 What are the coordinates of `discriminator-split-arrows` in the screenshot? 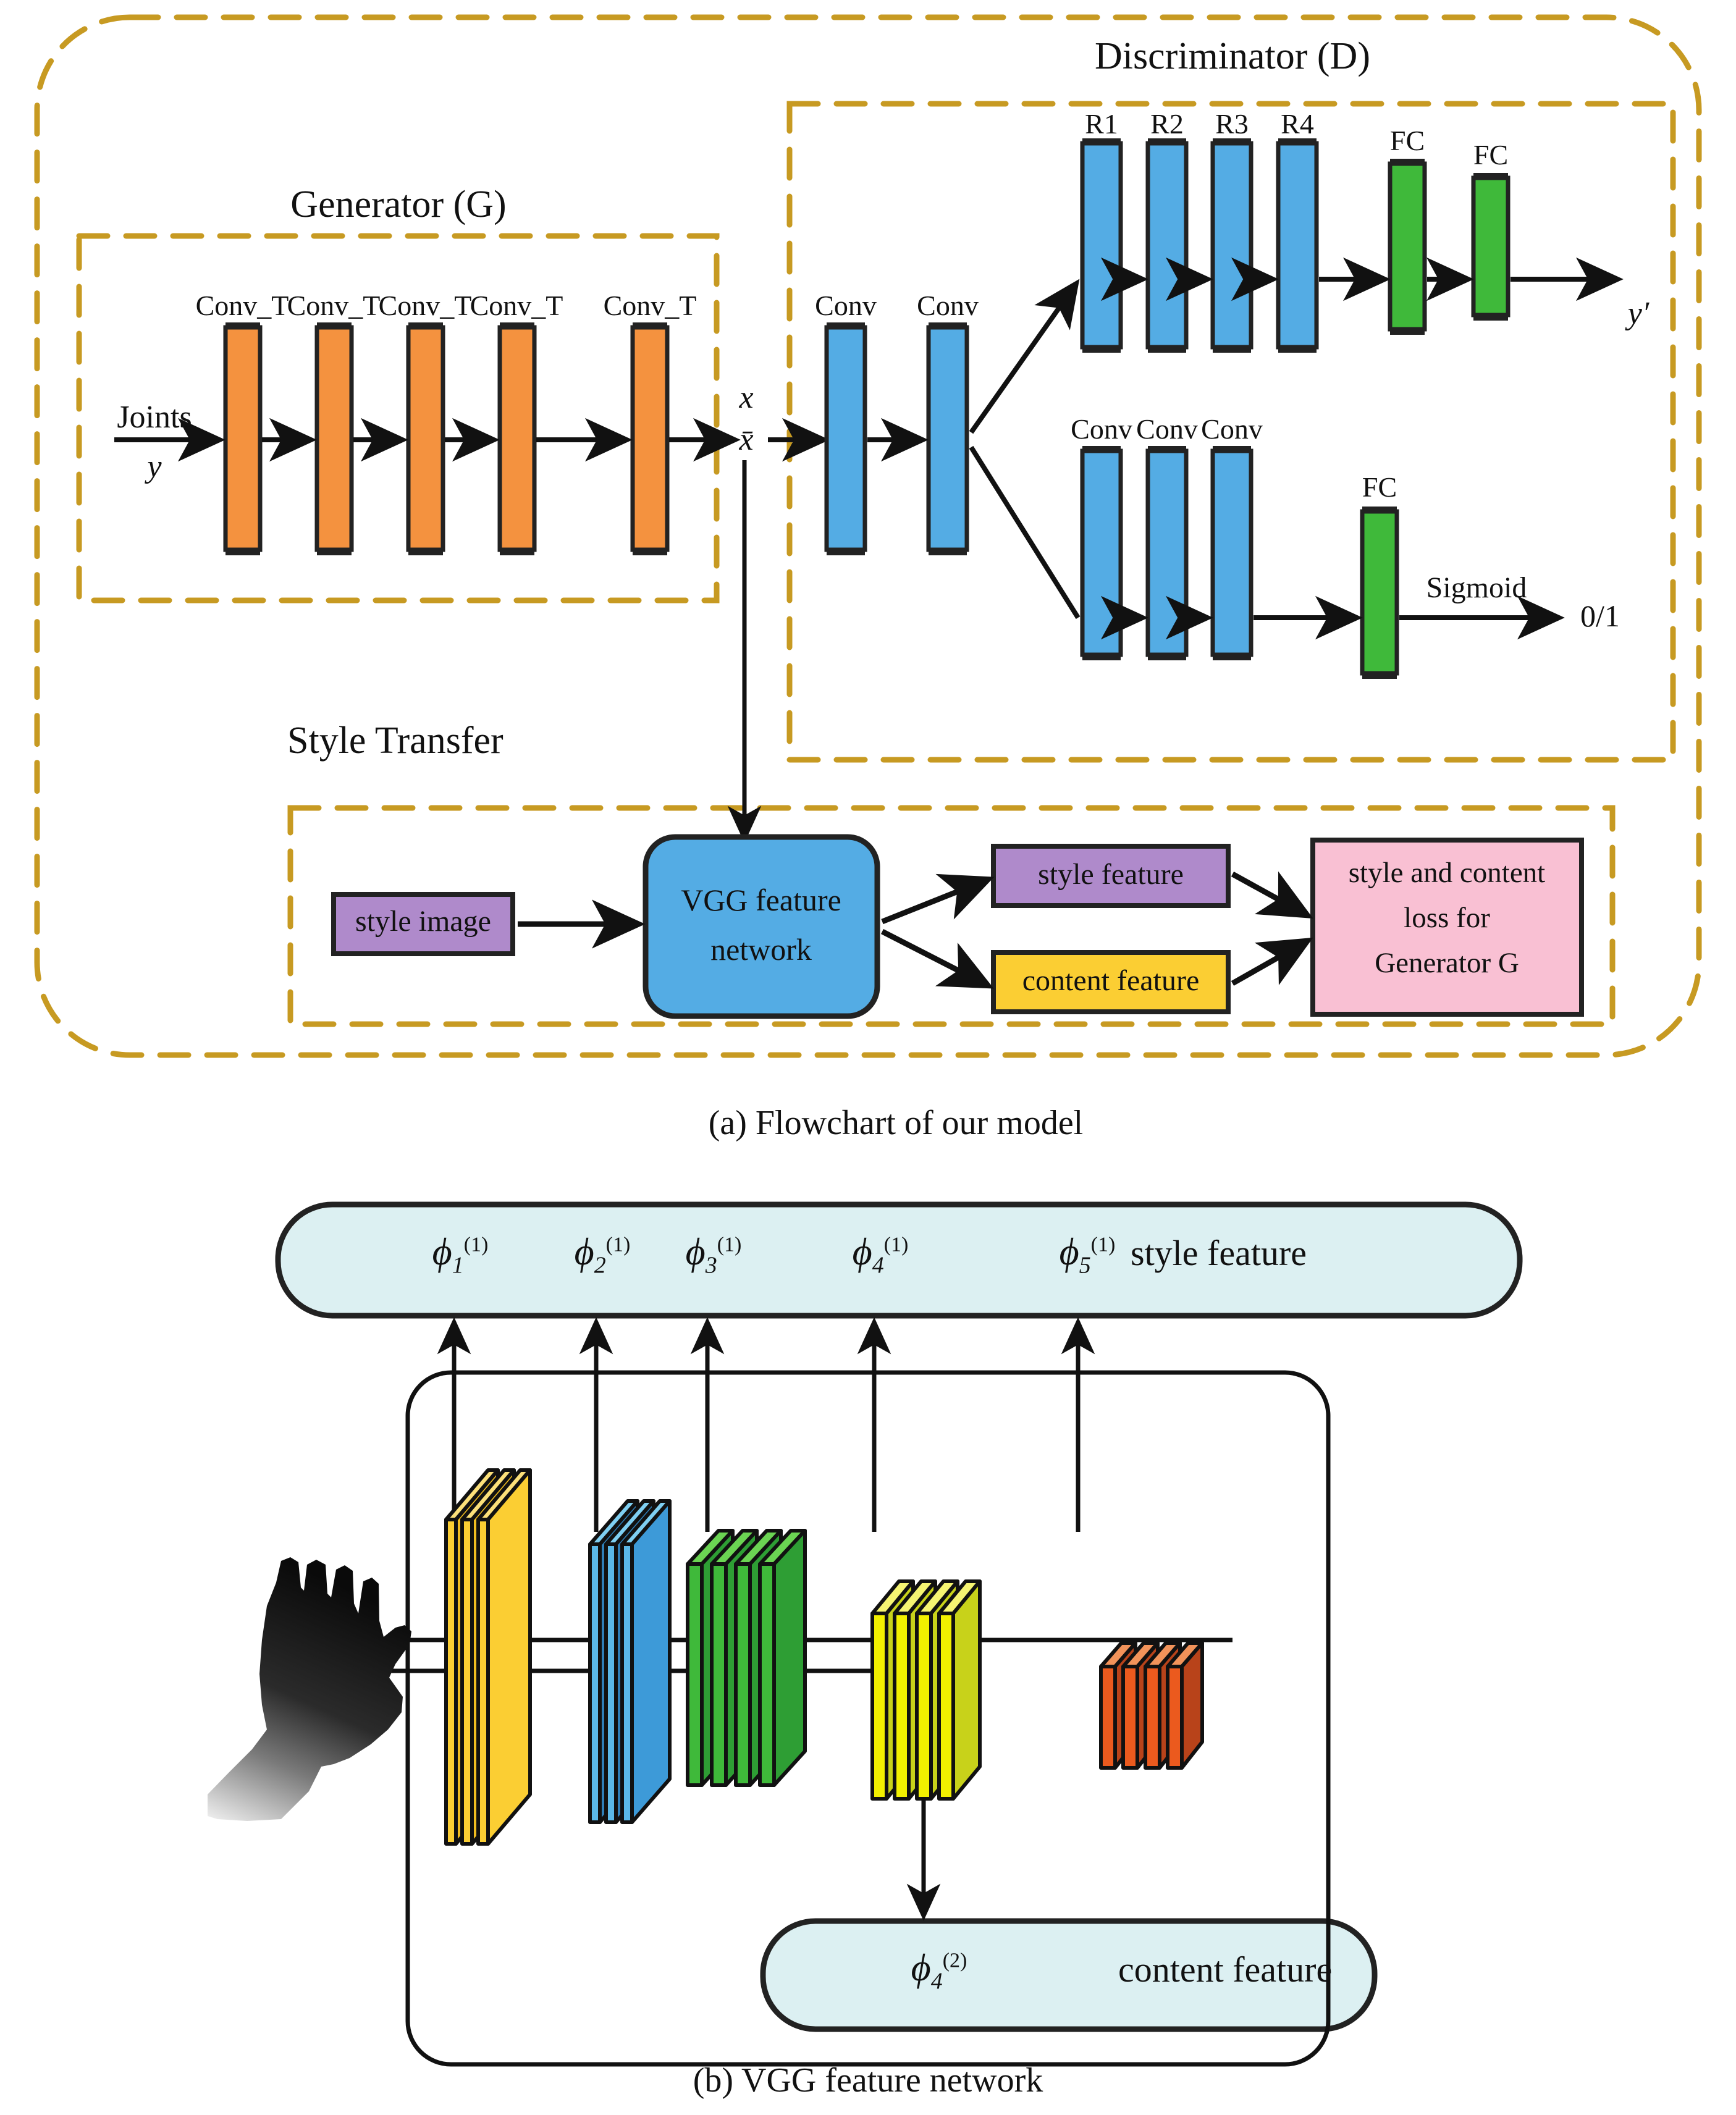 It's located at (1025, 449).